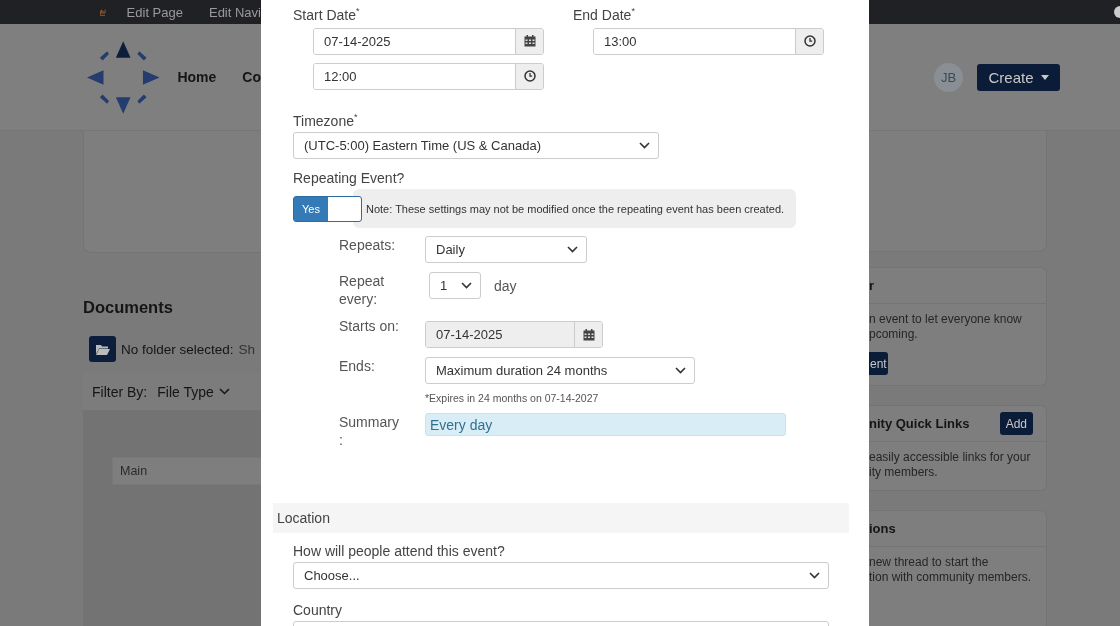 Image resolution: width=1120 pixels, height=626 pixels. Describe the element at coordinates (327, 208) in the screenshot. I see `repeat-toggle: Yes` at that location.